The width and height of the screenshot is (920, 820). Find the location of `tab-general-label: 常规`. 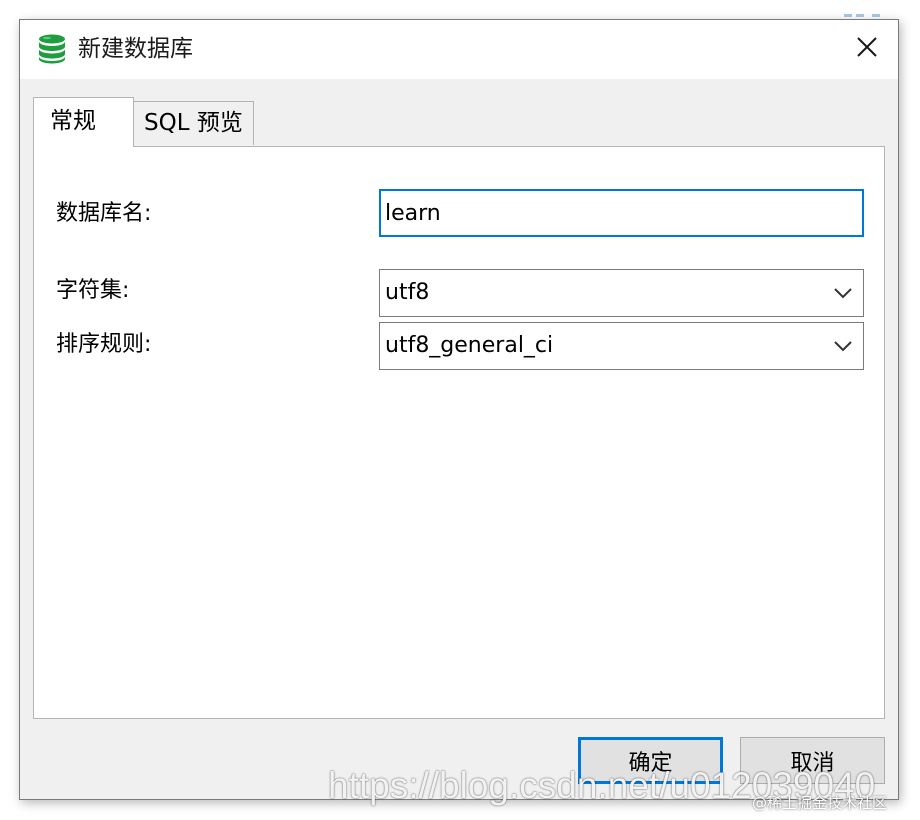

tab-general-label: 常规 is located at coordinates (73, 121).